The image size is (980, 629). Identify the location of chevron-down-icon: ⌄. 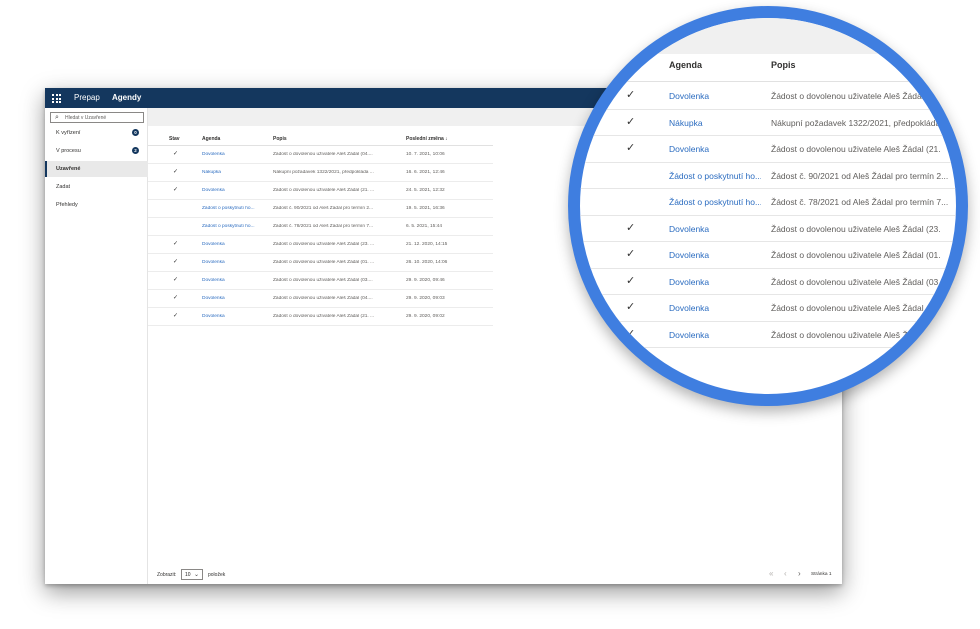
(196, 575).